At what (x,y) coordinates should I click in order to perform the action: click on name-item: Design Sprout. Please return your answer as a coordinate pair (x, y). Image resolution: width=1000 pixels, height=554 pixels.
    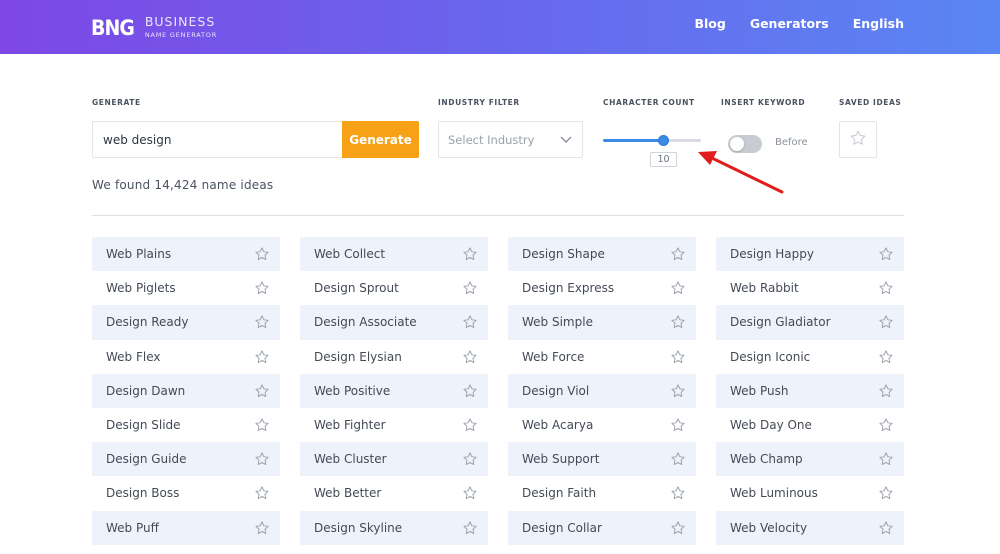
    Looking at the image, I should click on (394, 288).